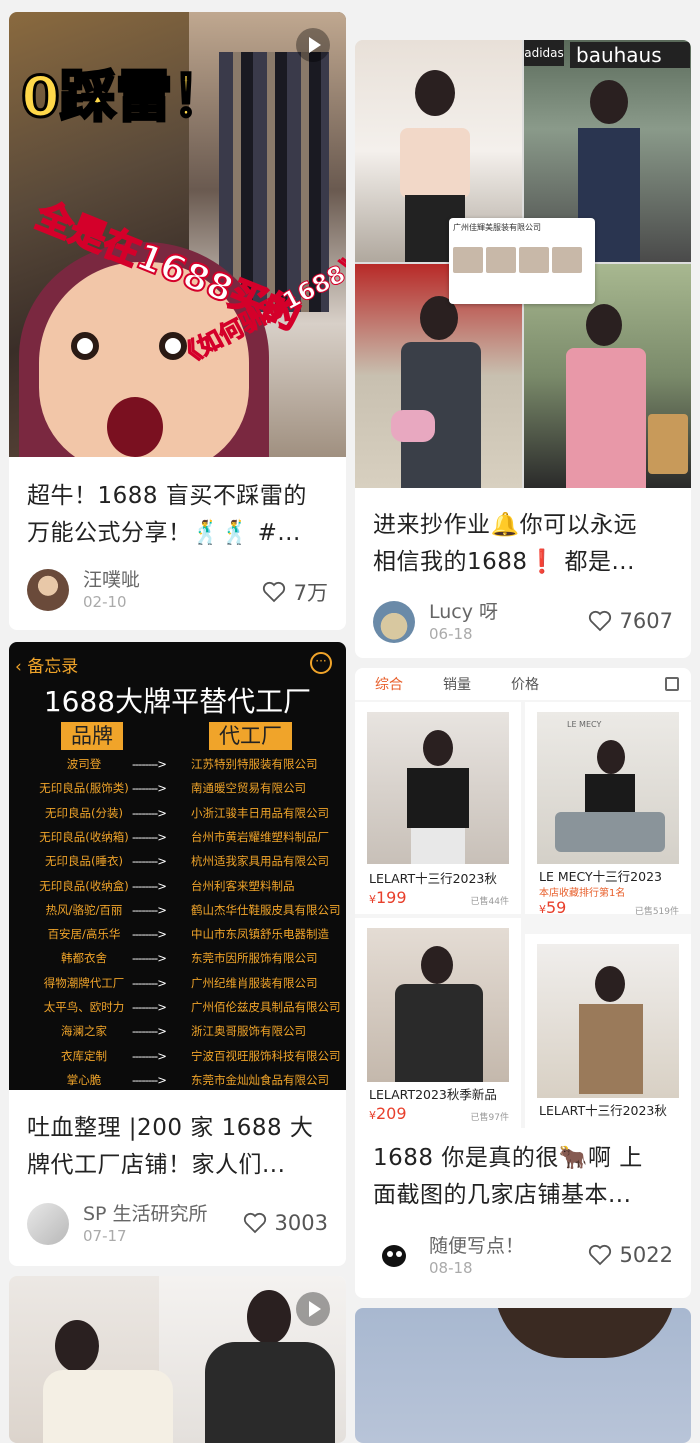 The width and height of the screenshot is (700, 1443). What do you see at coordinates (177, 910) in the screenshot?
I see `memo-row: 热风/骆驼/百丽 --------> 鹤山杰华仕鞋服皮具有限公司` at bounding box center [177, 910].